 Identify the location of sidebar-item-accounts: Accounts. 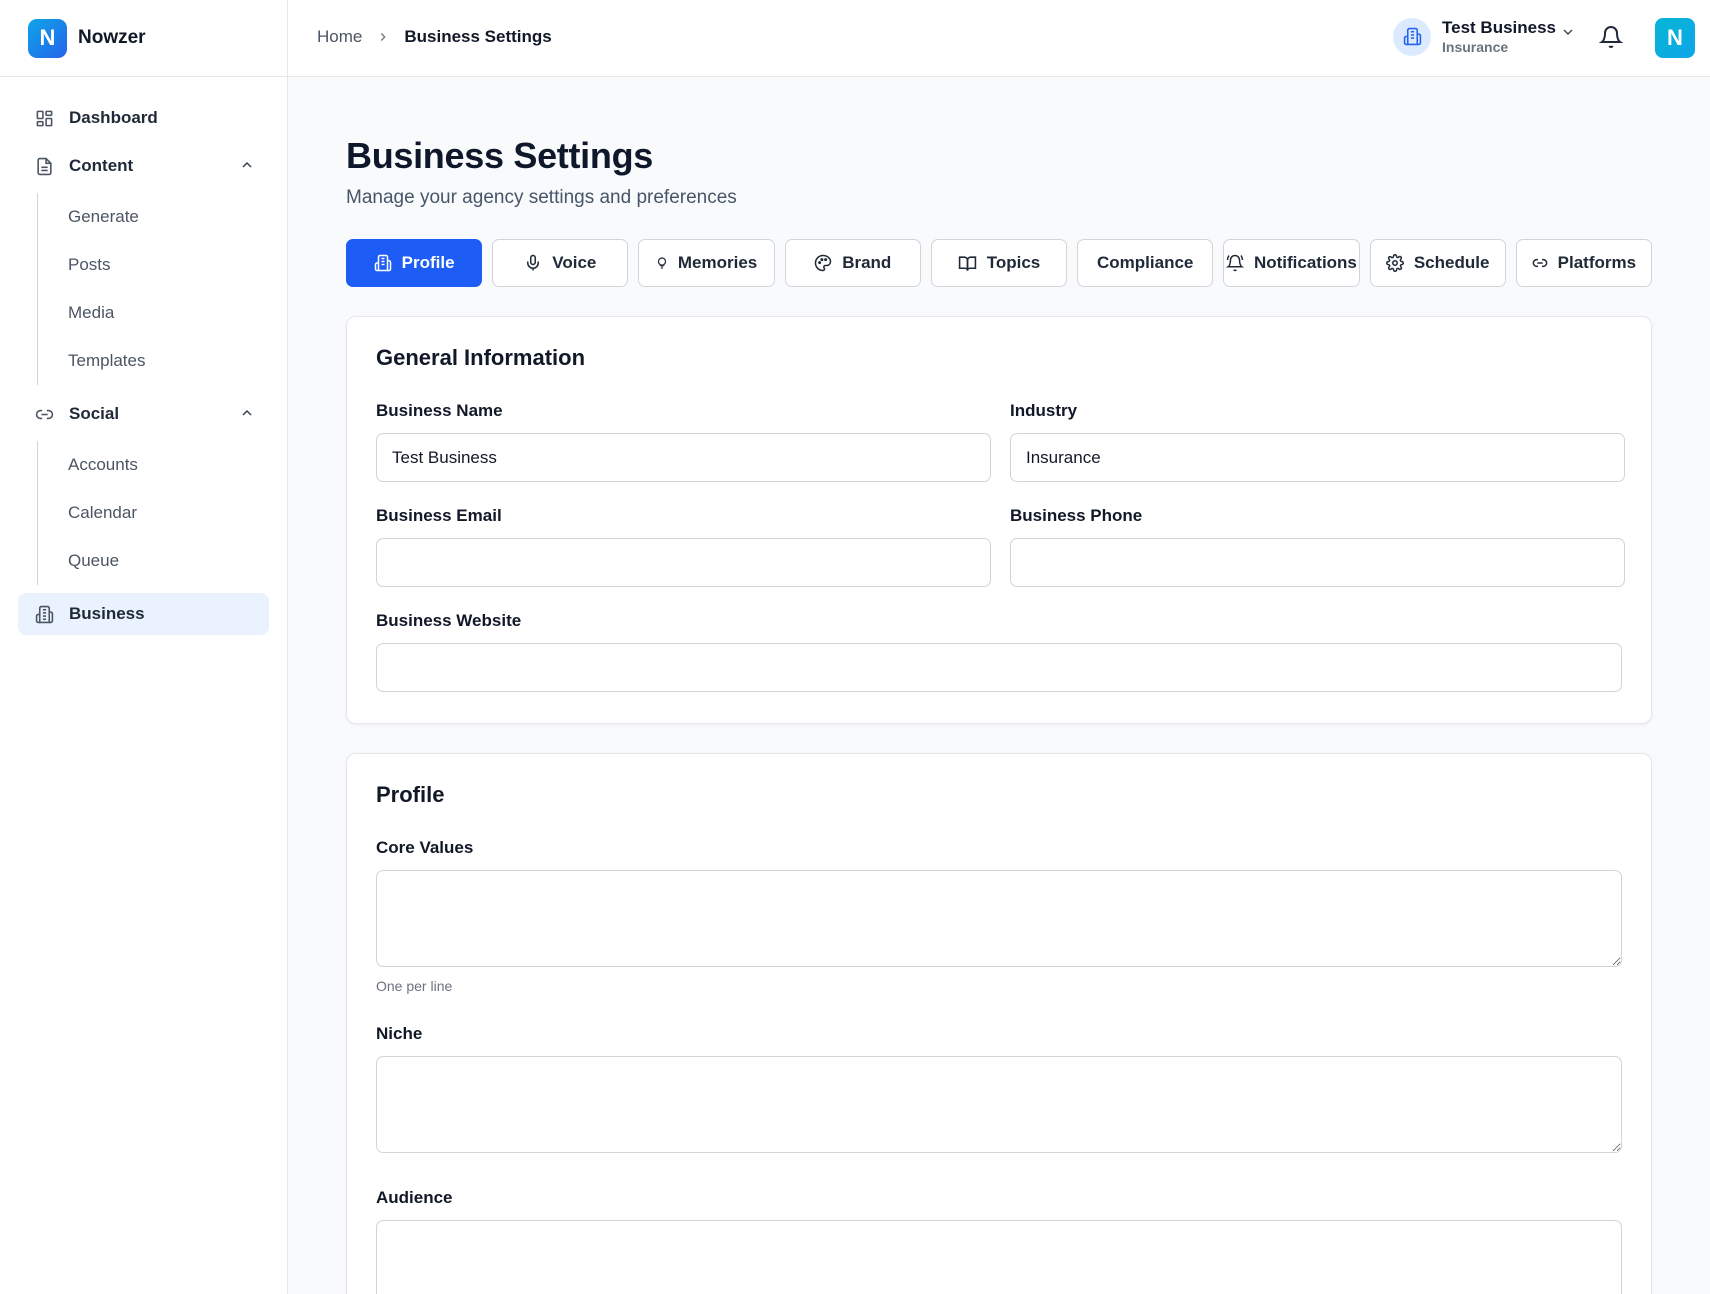
(162, 465).